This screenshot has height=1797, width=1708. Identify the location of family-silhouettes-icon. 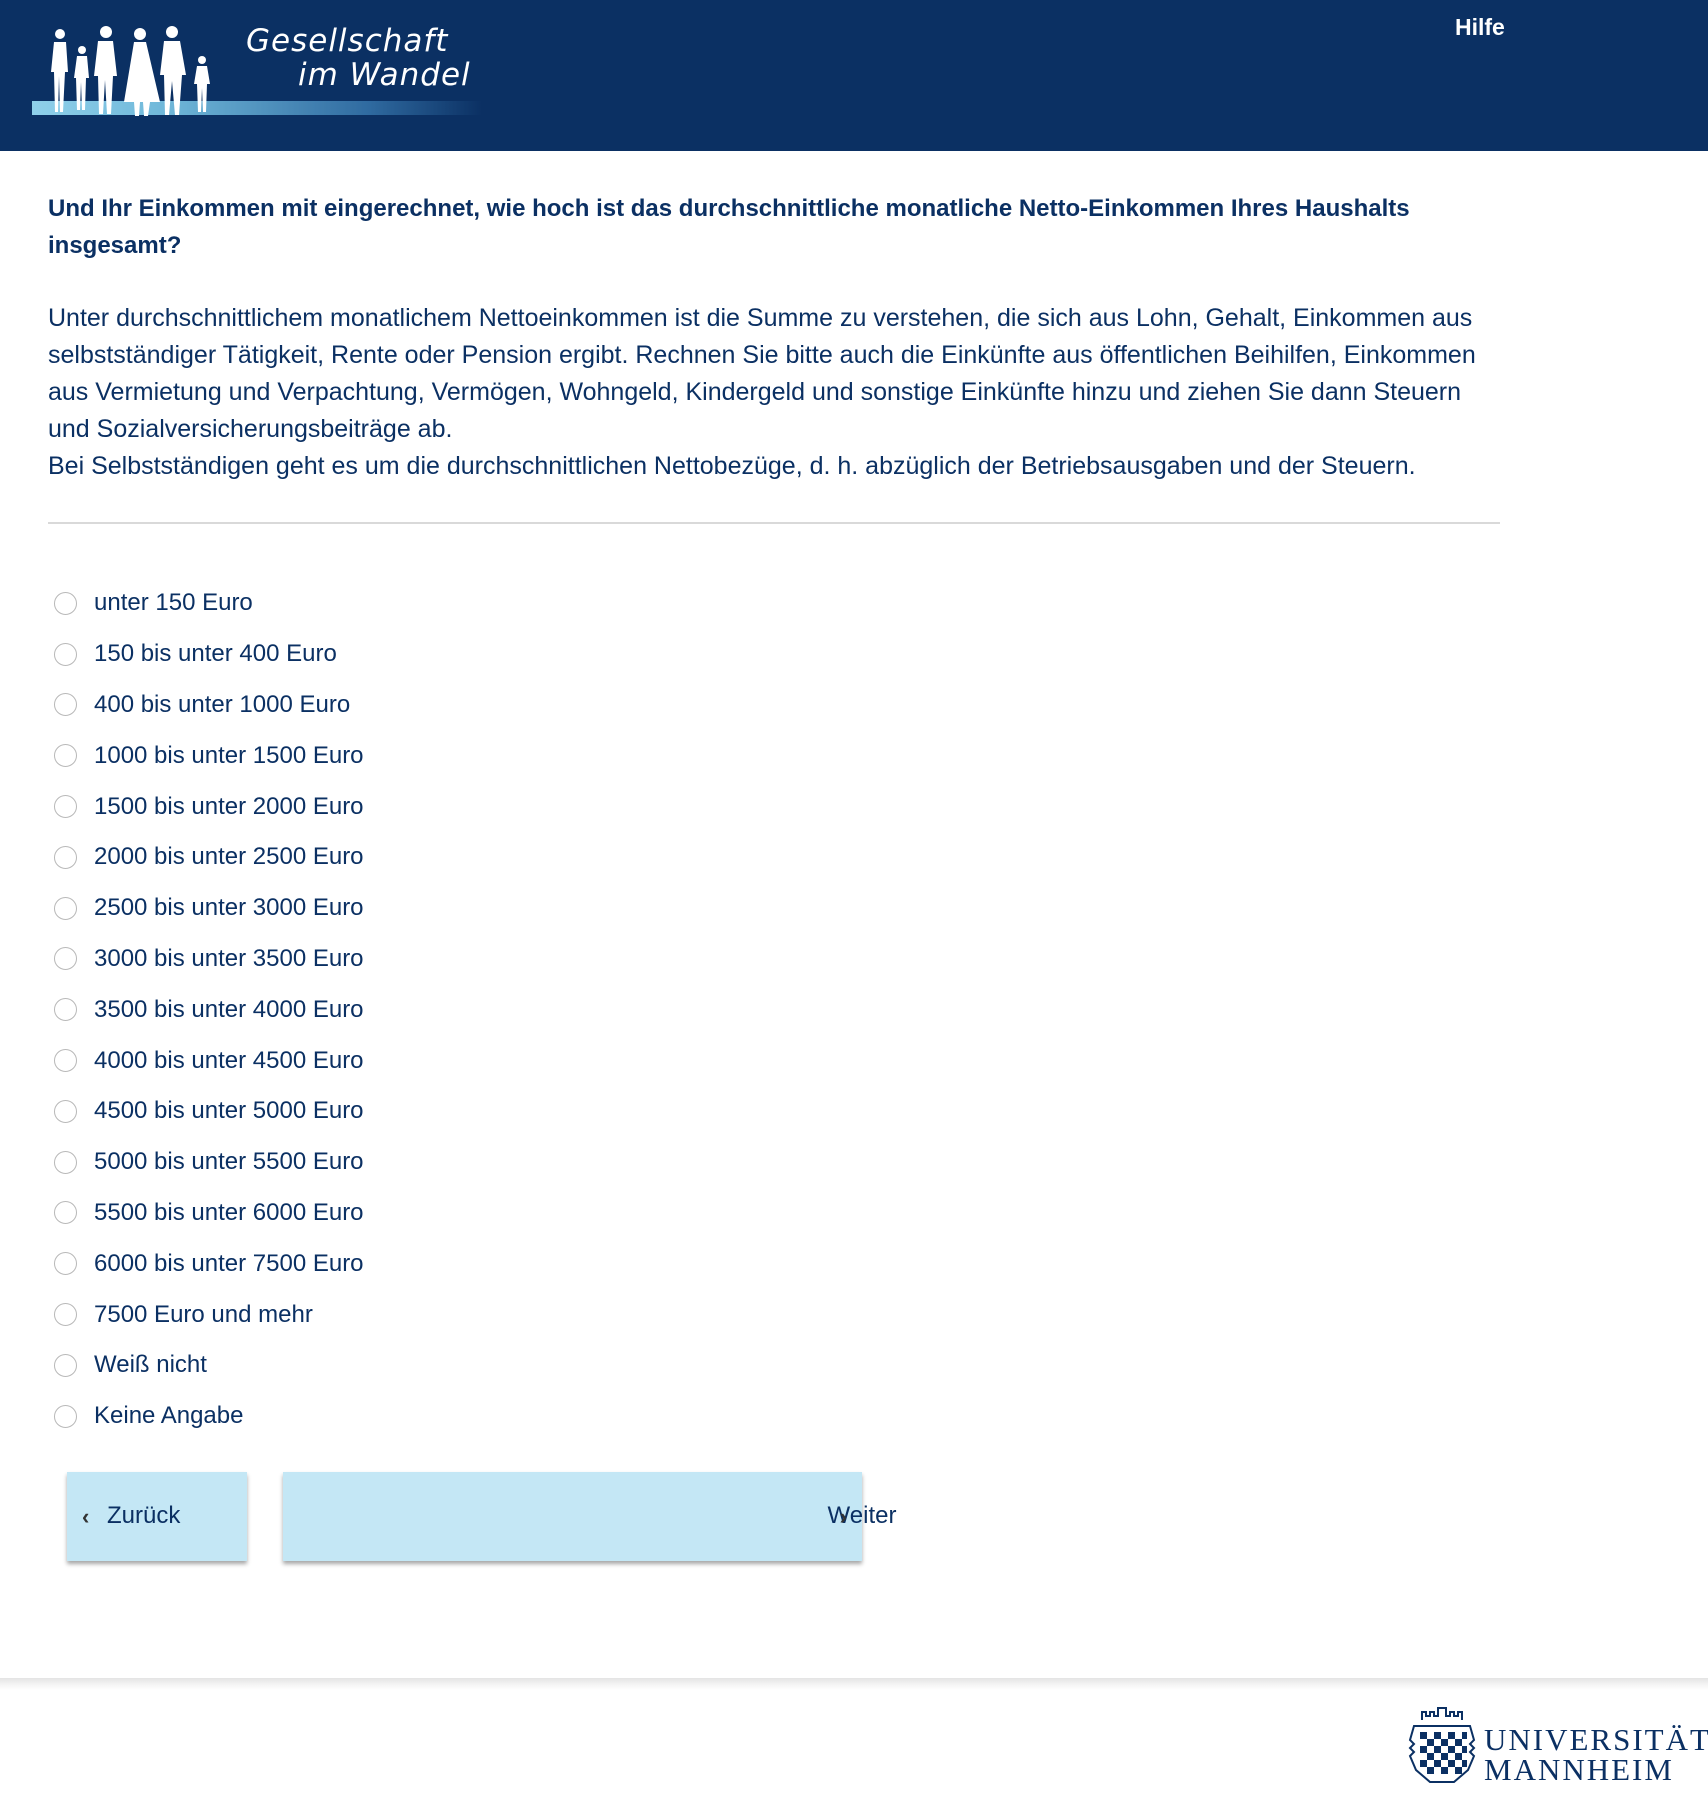
(130, 71).